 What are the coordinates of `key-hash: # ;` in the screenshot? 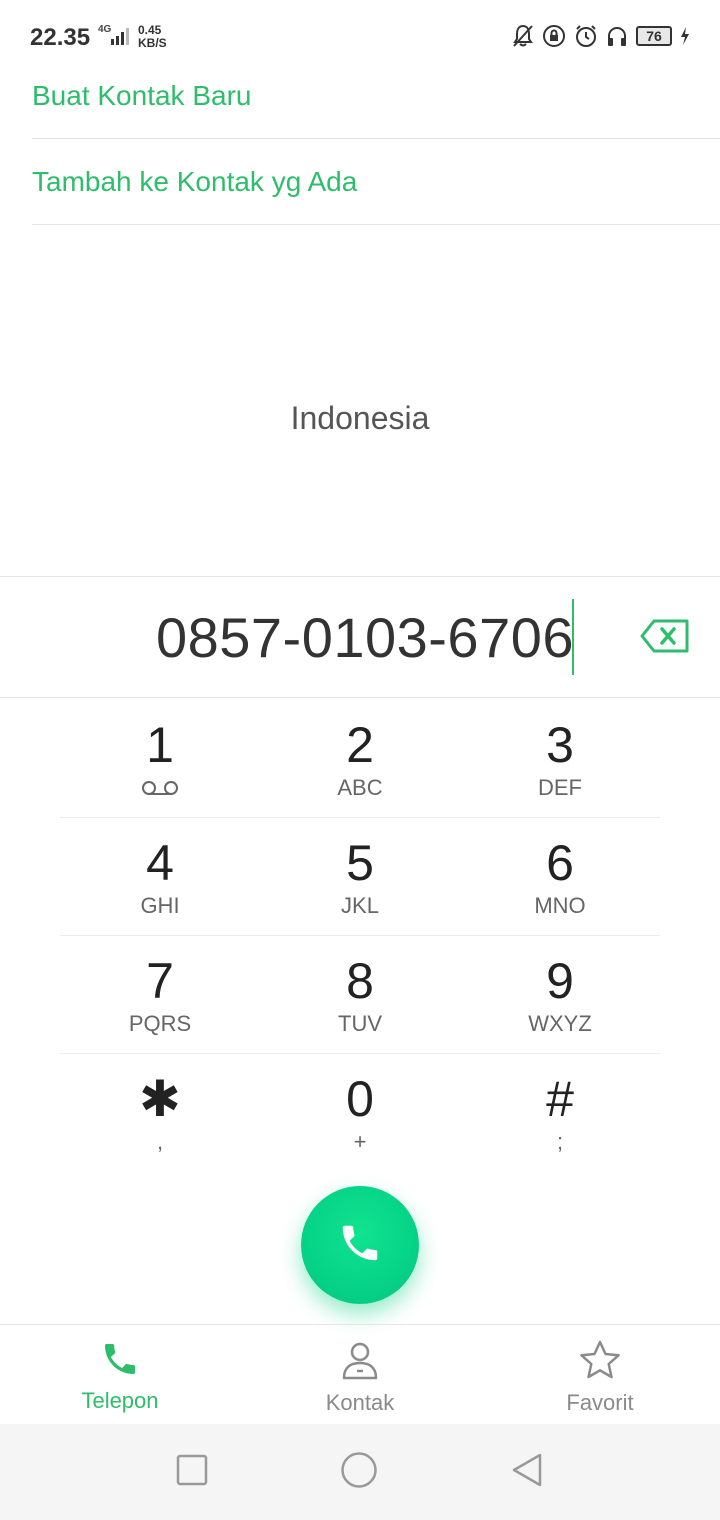 It's located at (560, 1113).